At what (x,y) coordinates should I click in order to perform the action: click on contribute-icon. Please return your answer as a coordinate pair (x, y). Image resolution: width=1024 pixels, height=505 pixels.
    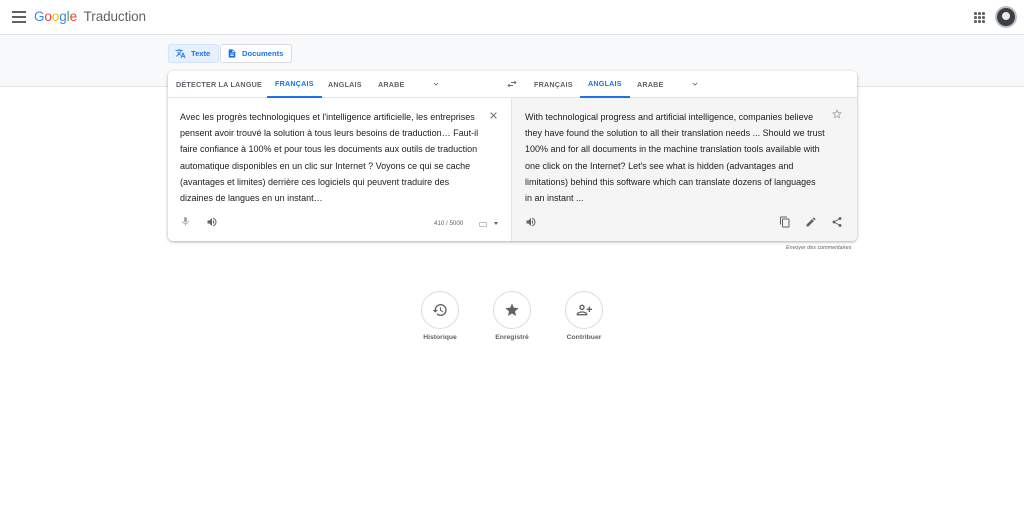
    Looking at the image, I should click on (584, 310).